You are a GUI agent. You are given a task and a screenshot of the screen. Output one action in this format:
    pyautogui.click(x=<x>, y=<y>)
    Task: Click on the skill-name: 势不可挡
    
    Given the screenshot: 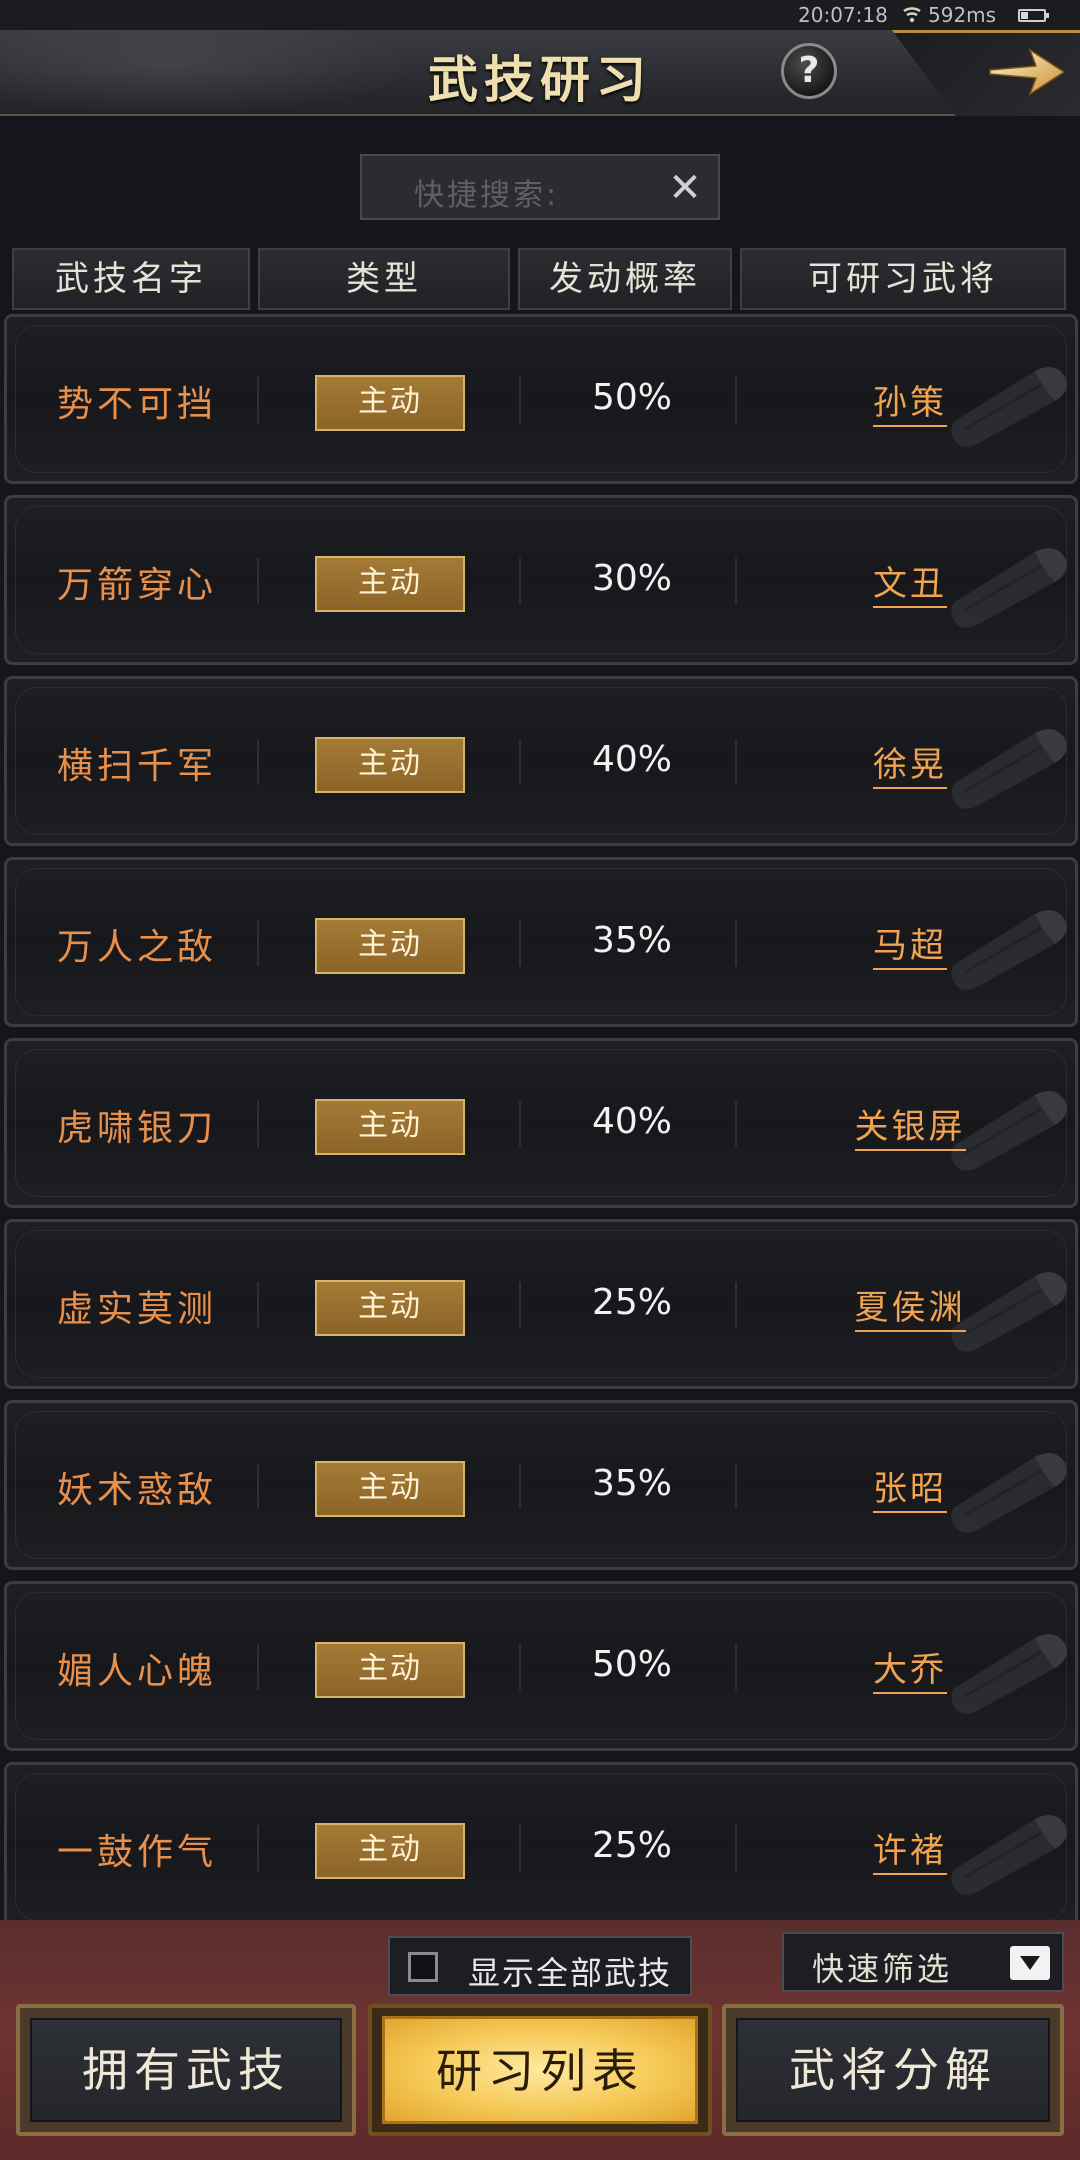 What is the action you would take?
    pyautogui.click(x=137, y=404)
    